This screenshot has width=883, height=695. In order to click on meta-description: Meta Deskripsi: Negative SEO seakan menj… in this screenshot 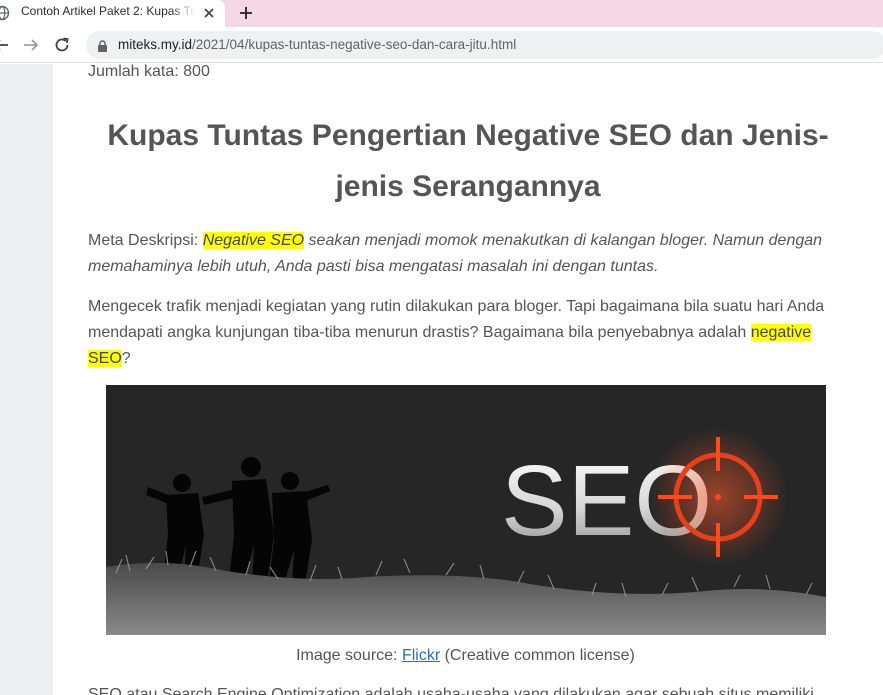, I will do `click(460, 254)`.